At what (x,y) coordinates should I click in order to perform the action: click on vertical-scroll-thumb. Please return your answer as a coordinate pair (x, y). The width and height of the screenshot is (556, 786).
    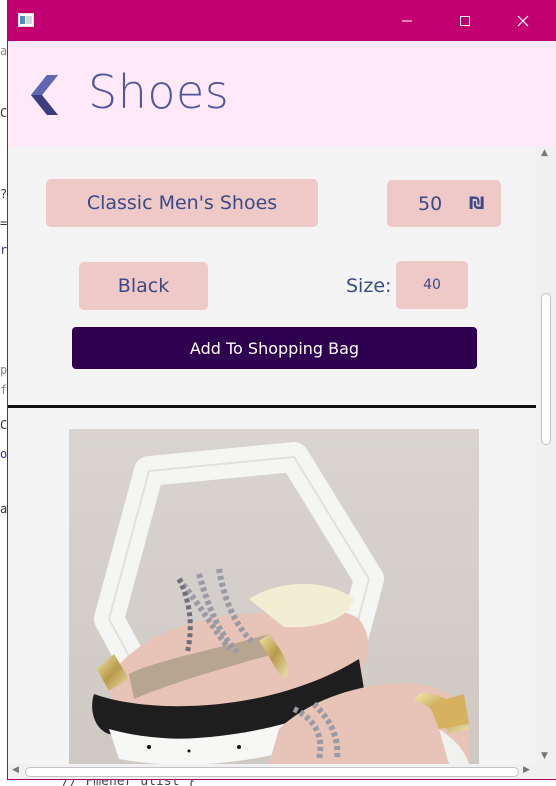
    Looking at the image, I should click on (546, 369).